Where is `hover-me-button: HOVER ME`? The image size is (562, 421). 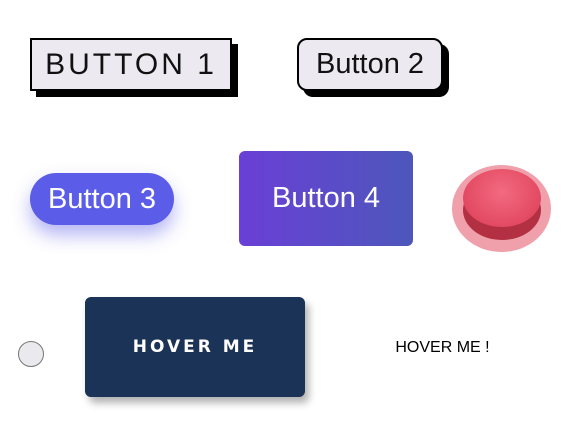 hover-me-button: HOVER ME is located at coordinates (195, 347).